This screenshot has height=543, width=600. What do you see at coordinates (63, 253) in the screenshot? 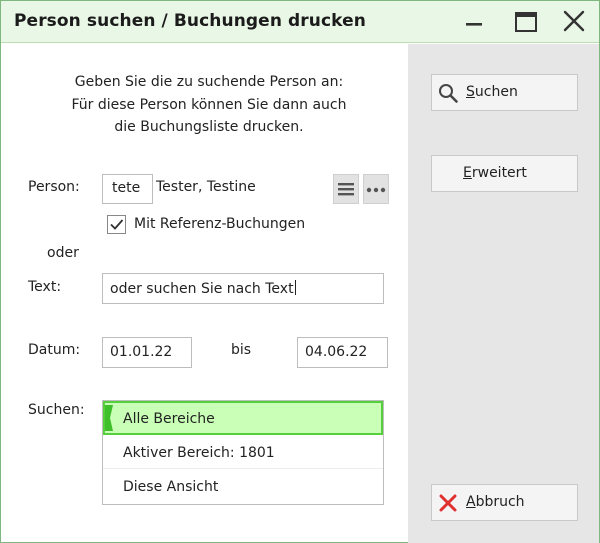
I see `oder-label: oder` at bounding box center [63, 253].